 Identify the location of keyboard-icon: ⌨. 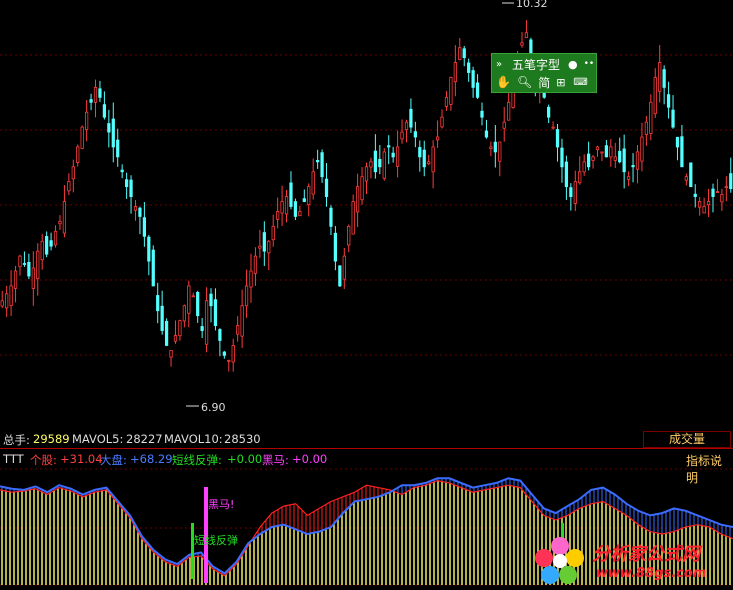
(580, 82).